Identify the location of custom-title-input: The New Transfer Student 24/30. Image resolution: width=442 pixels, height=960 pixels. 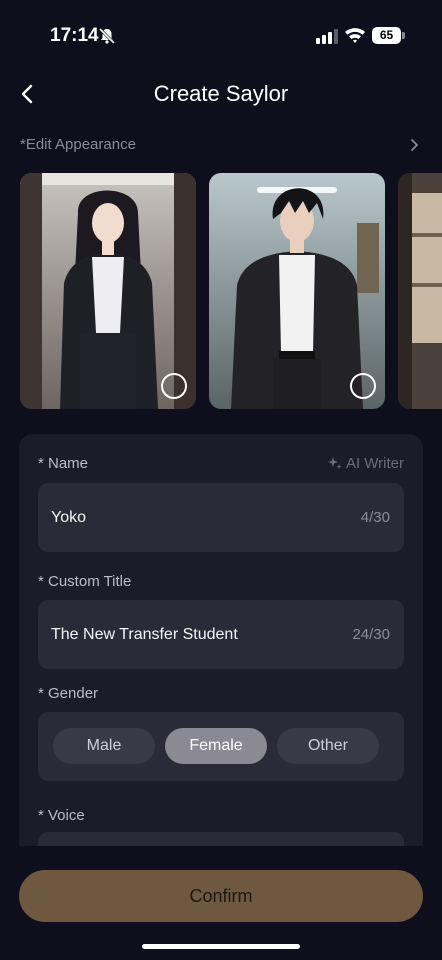
(221, 634).